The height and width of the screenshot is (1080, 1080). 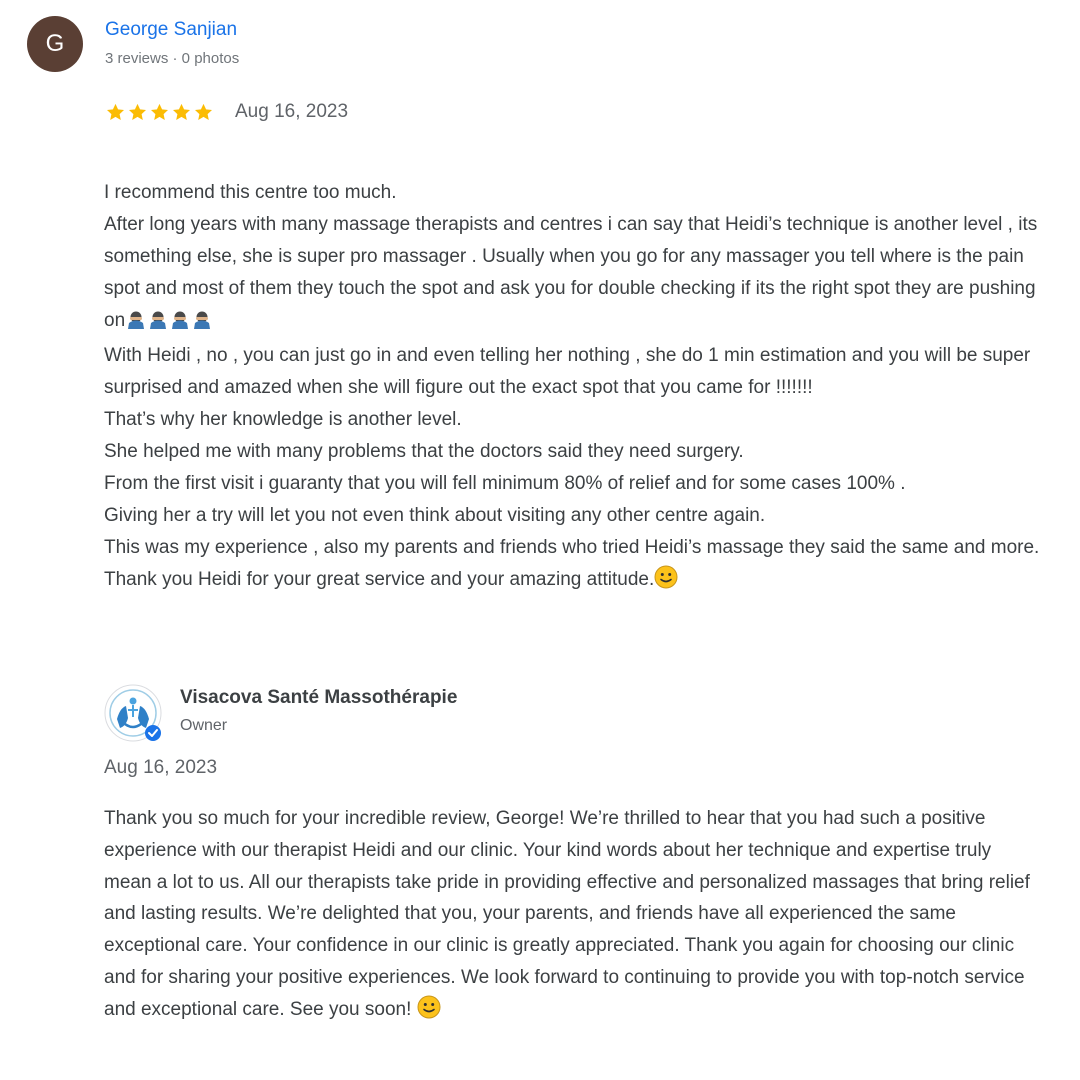 I want to click on verified-badge-icon, so click(x=153, y=733).